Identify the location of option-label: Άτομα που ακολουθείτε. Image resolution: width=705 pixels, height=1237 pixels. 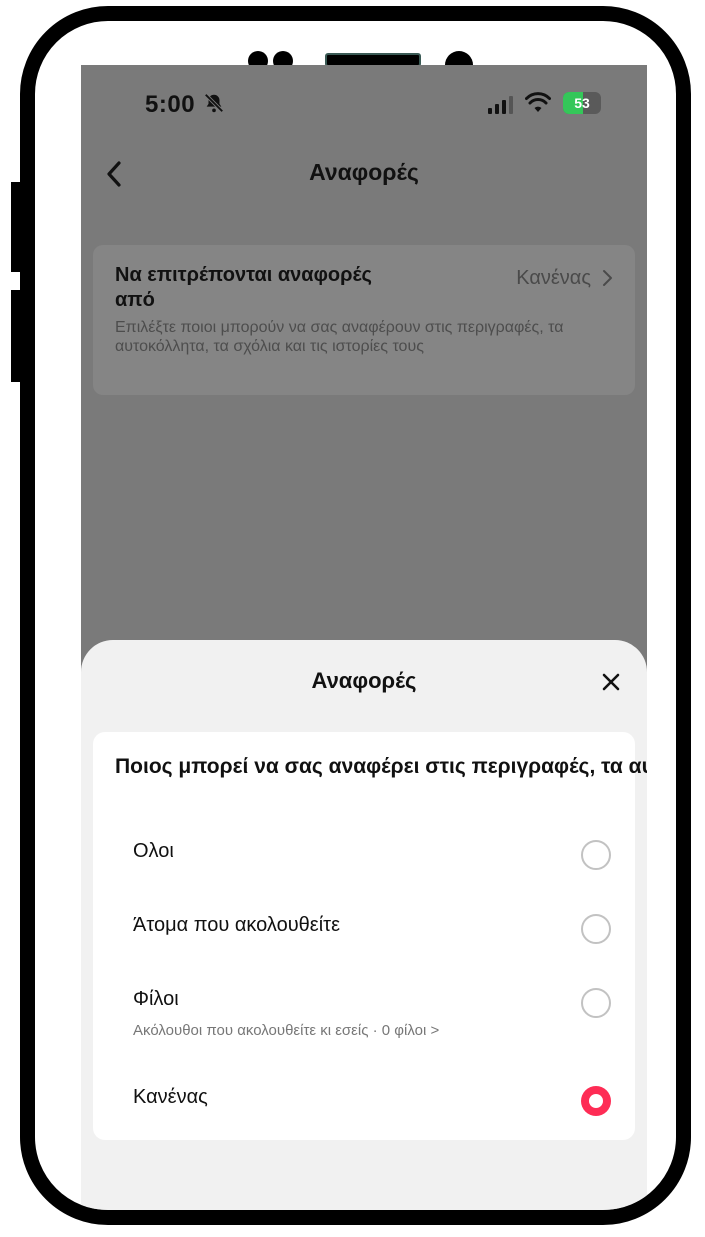
(236, 925).